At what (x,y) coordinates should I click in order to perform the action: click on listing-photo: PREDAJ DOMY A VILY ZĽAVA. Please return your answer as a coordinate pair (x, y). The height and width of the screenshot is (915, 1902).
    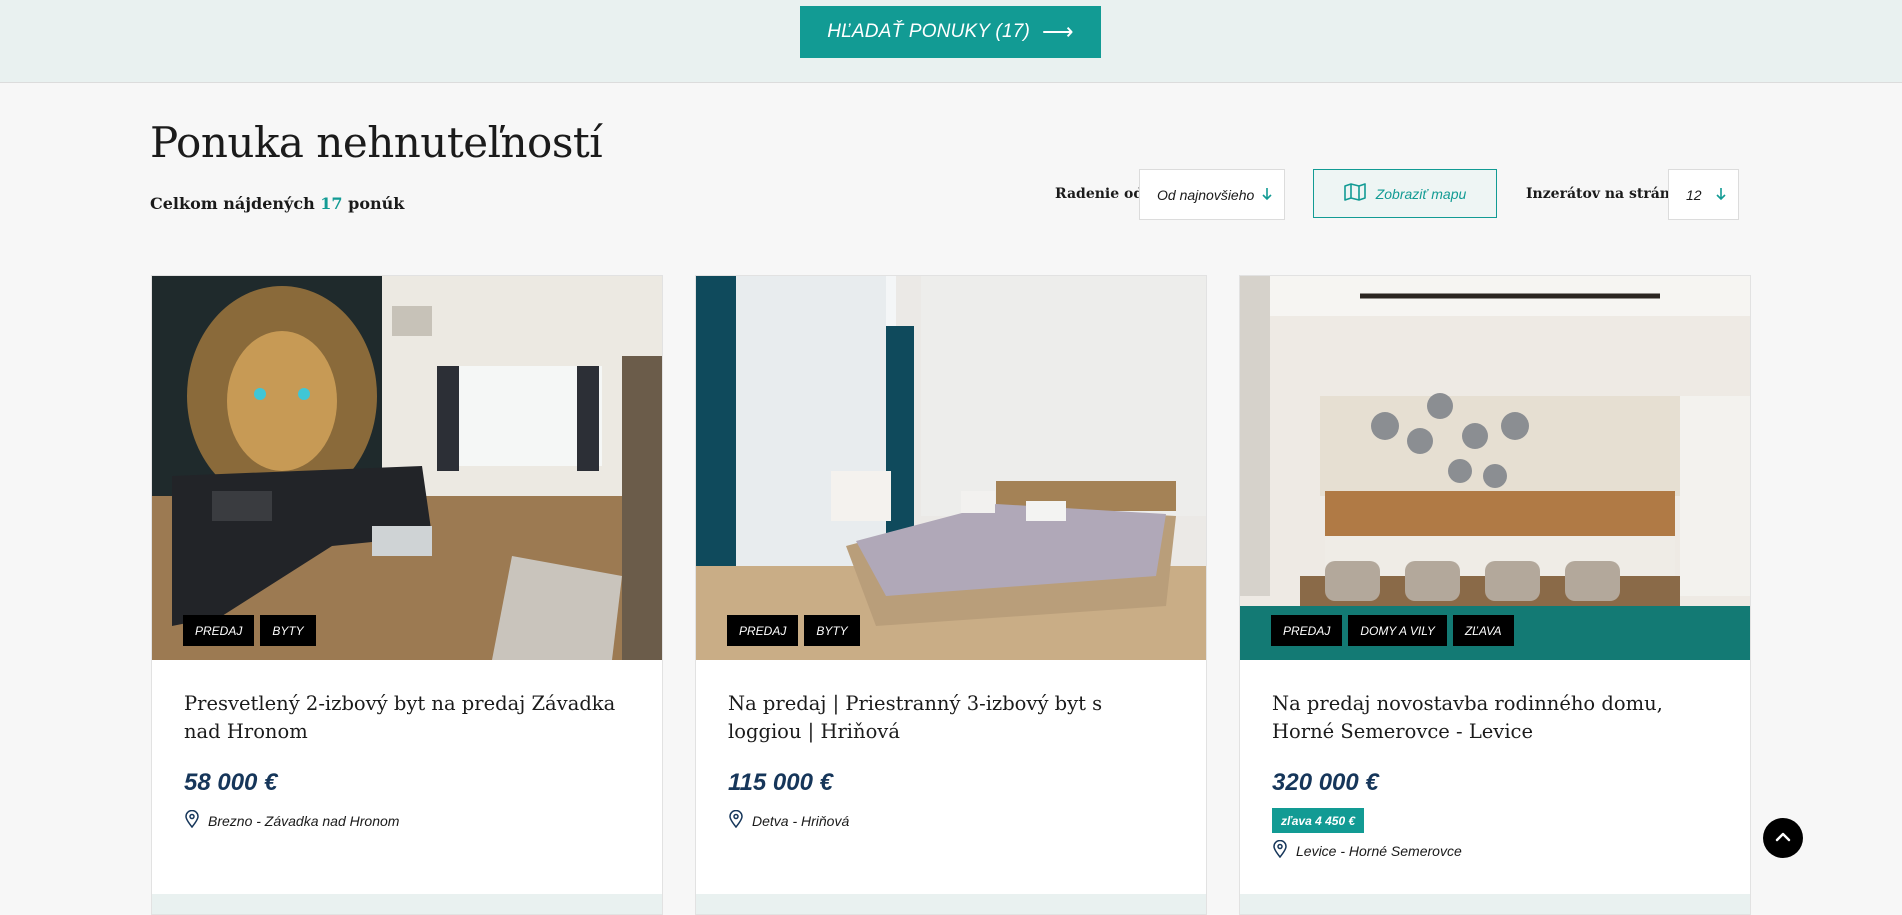
    Looking at the image, I should click on (1495, 468).